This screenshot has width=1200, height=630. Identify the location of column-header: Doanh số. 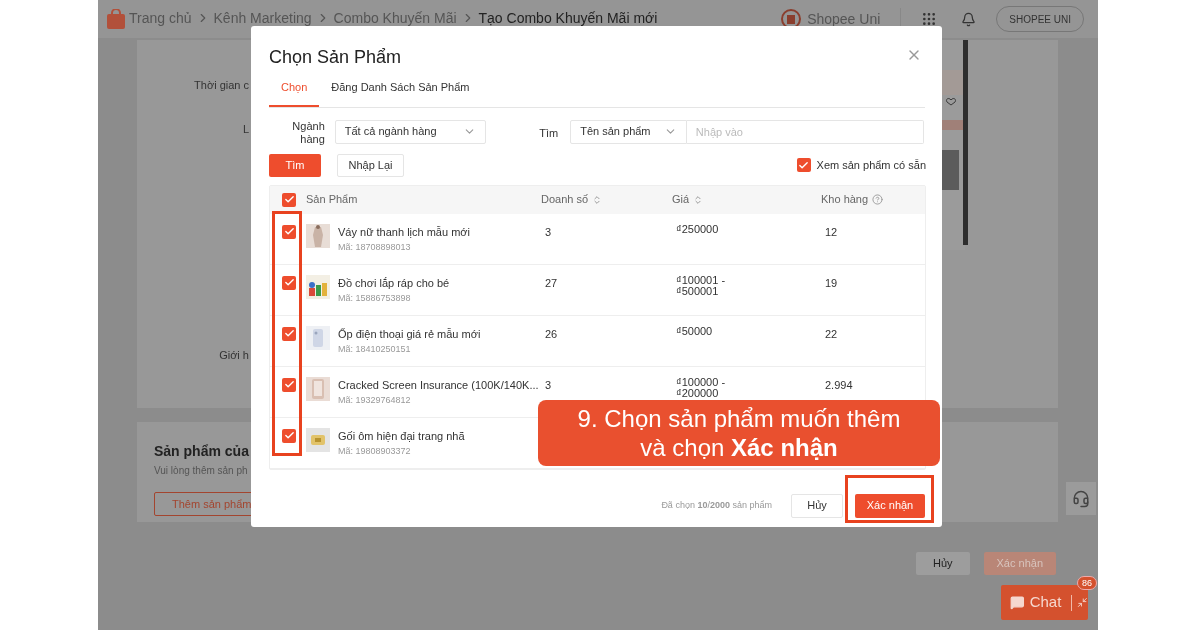
(565, 199).